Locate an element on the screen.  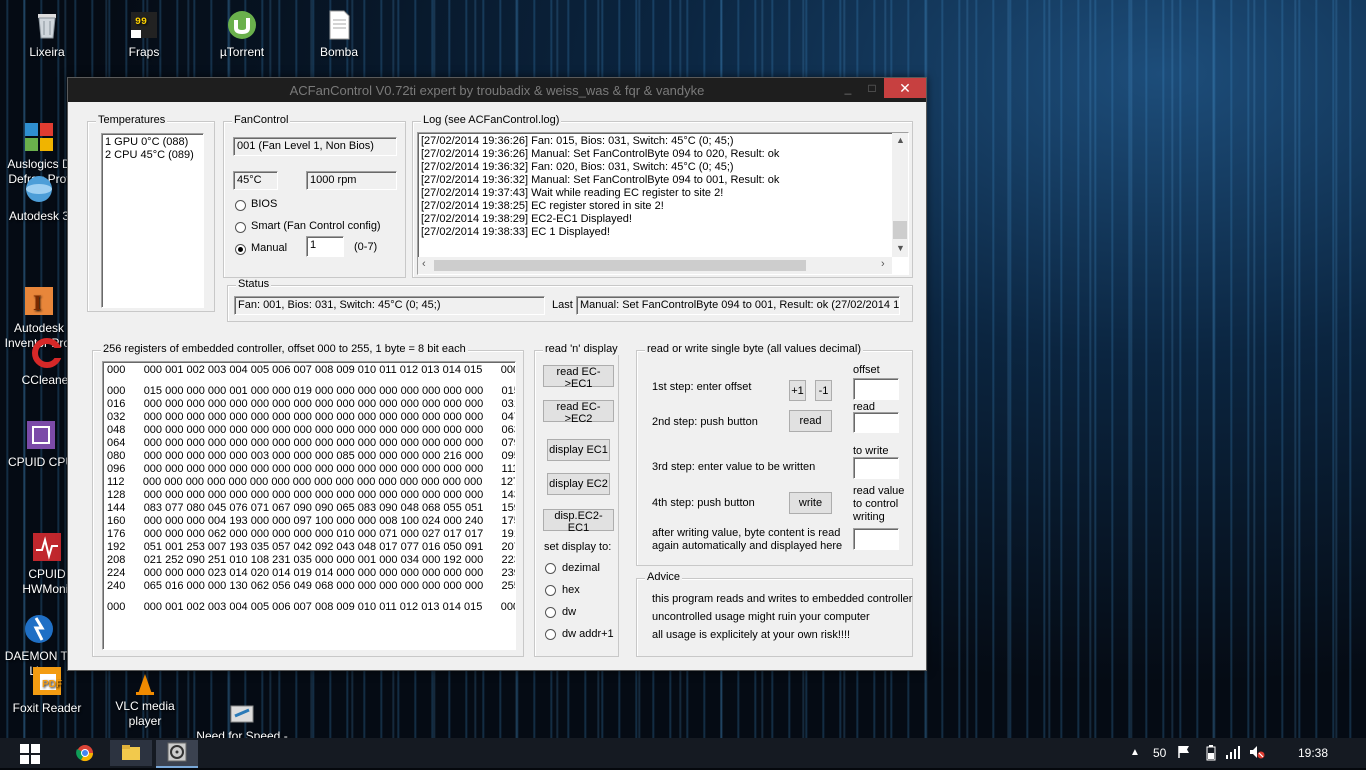
display-ec2-button: display EC2 is located at coordinates (578, 484).